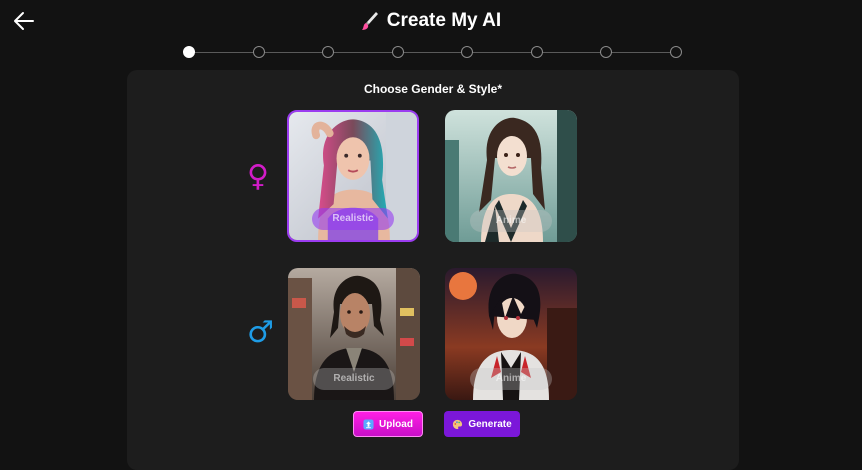 Image resolution: width=862 pixels, height=470 pixels. Describe the element at coordinates (444, 20) in the screenshot. I see `page-title: Create My AI` at that location.